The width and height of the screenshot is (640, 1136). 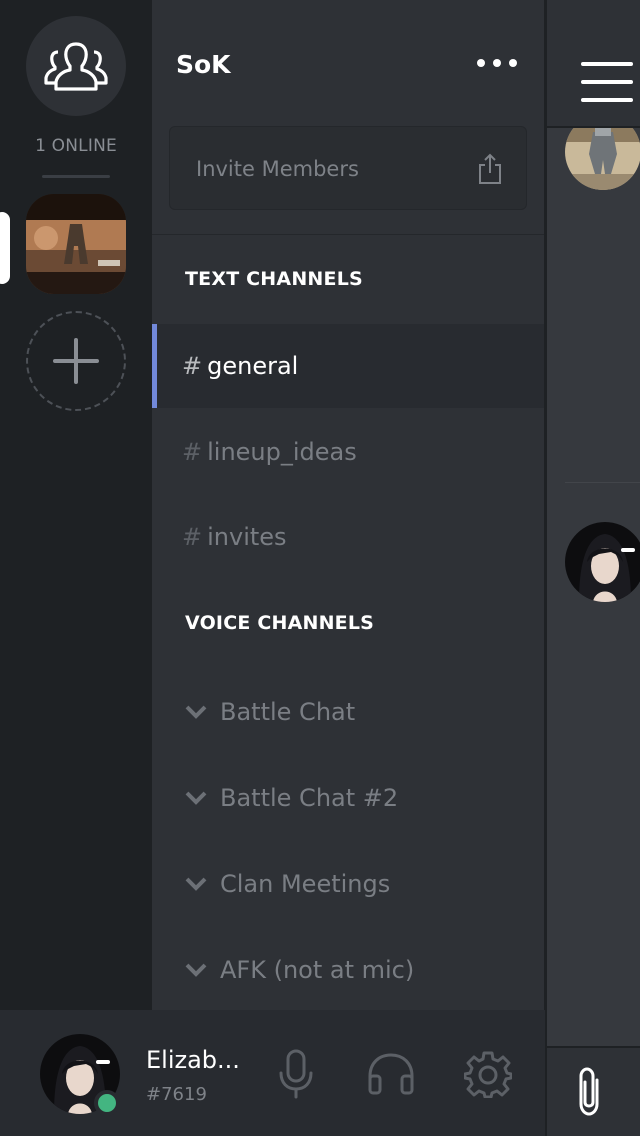 I want to click on channel-lineup-ideas: # lineup_ideas, so click(x=348, y=452).